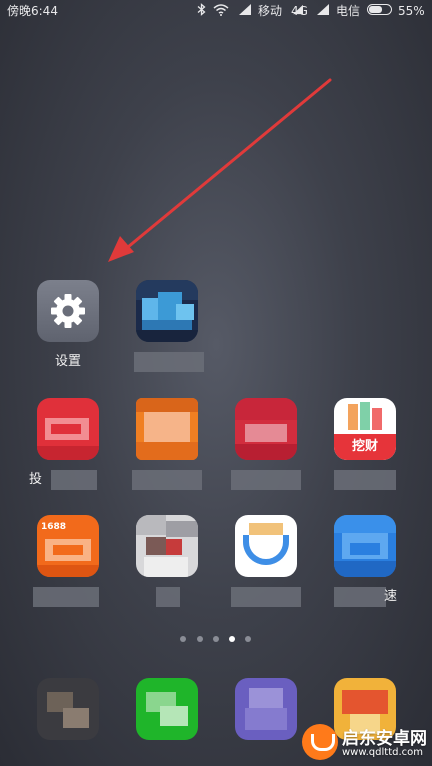  I want to click on app-wacai: 挖财, so click(365, 448).